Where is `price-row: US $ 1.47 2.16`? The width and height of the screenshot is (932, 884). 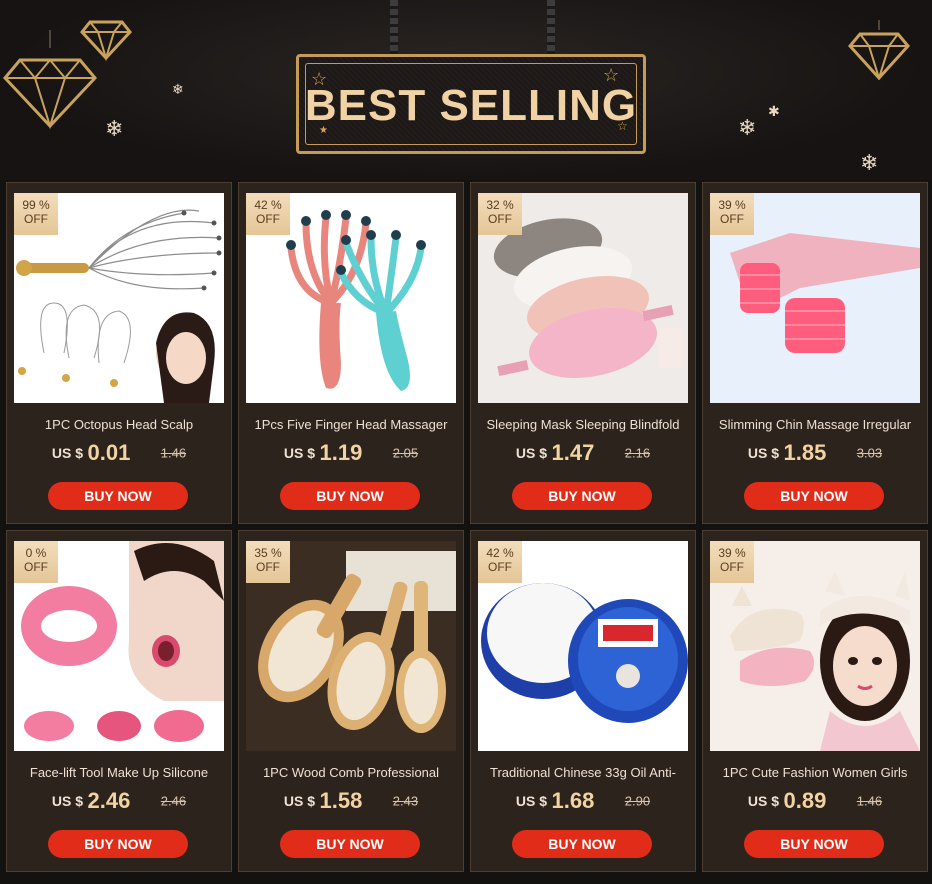 price-row: US $ 1.47 2.16 is located at coordinates (583, 453).